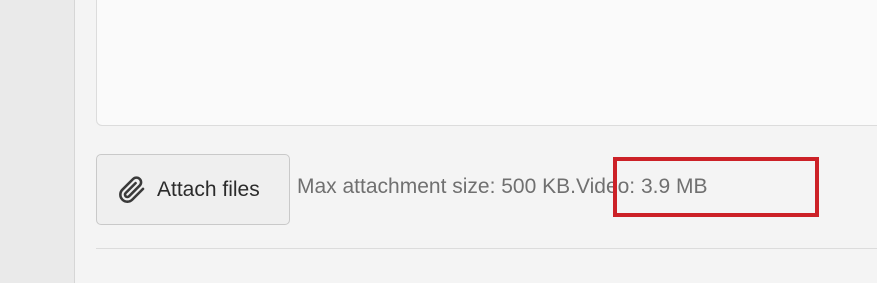 This screenshot has width=877, height=283. I want to click on divider, so click(486, 248).